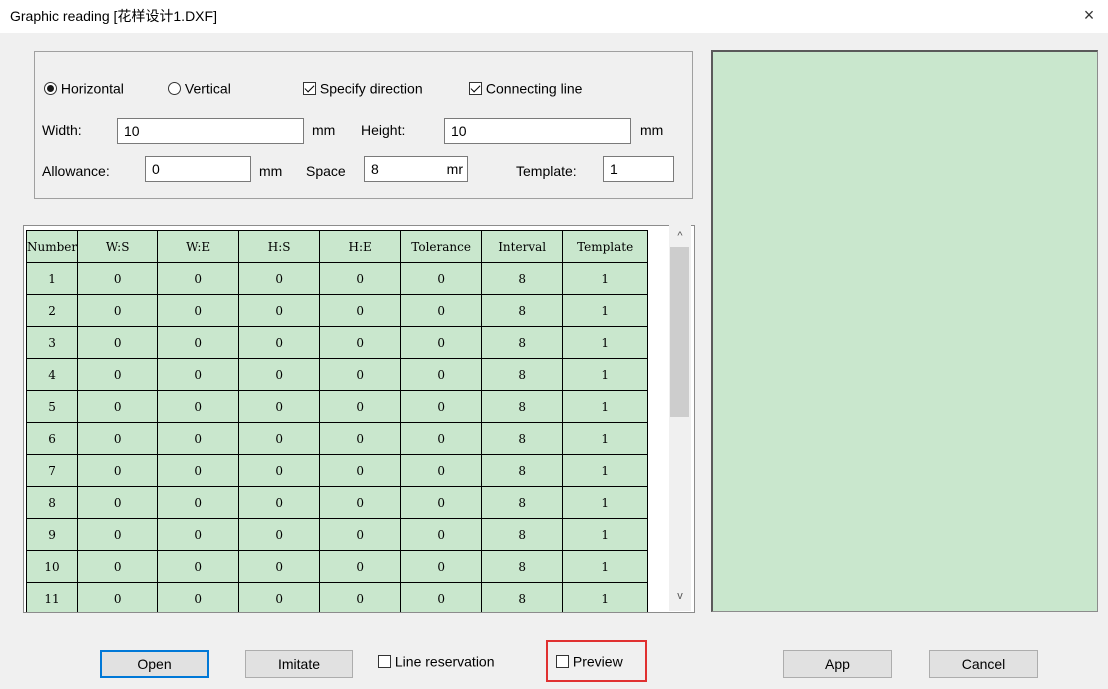 This screenshot has width=1108, height=689. I want to click on table-row: 90000081, so click(337, 534).